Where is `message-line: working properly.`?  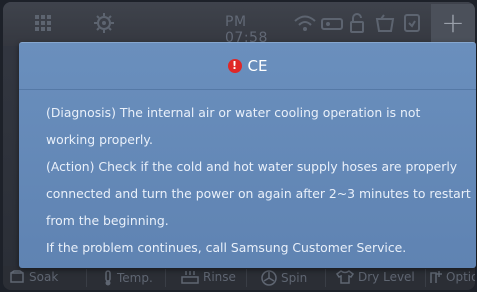 message-line: working properly. is located at coordinates (99, 139).